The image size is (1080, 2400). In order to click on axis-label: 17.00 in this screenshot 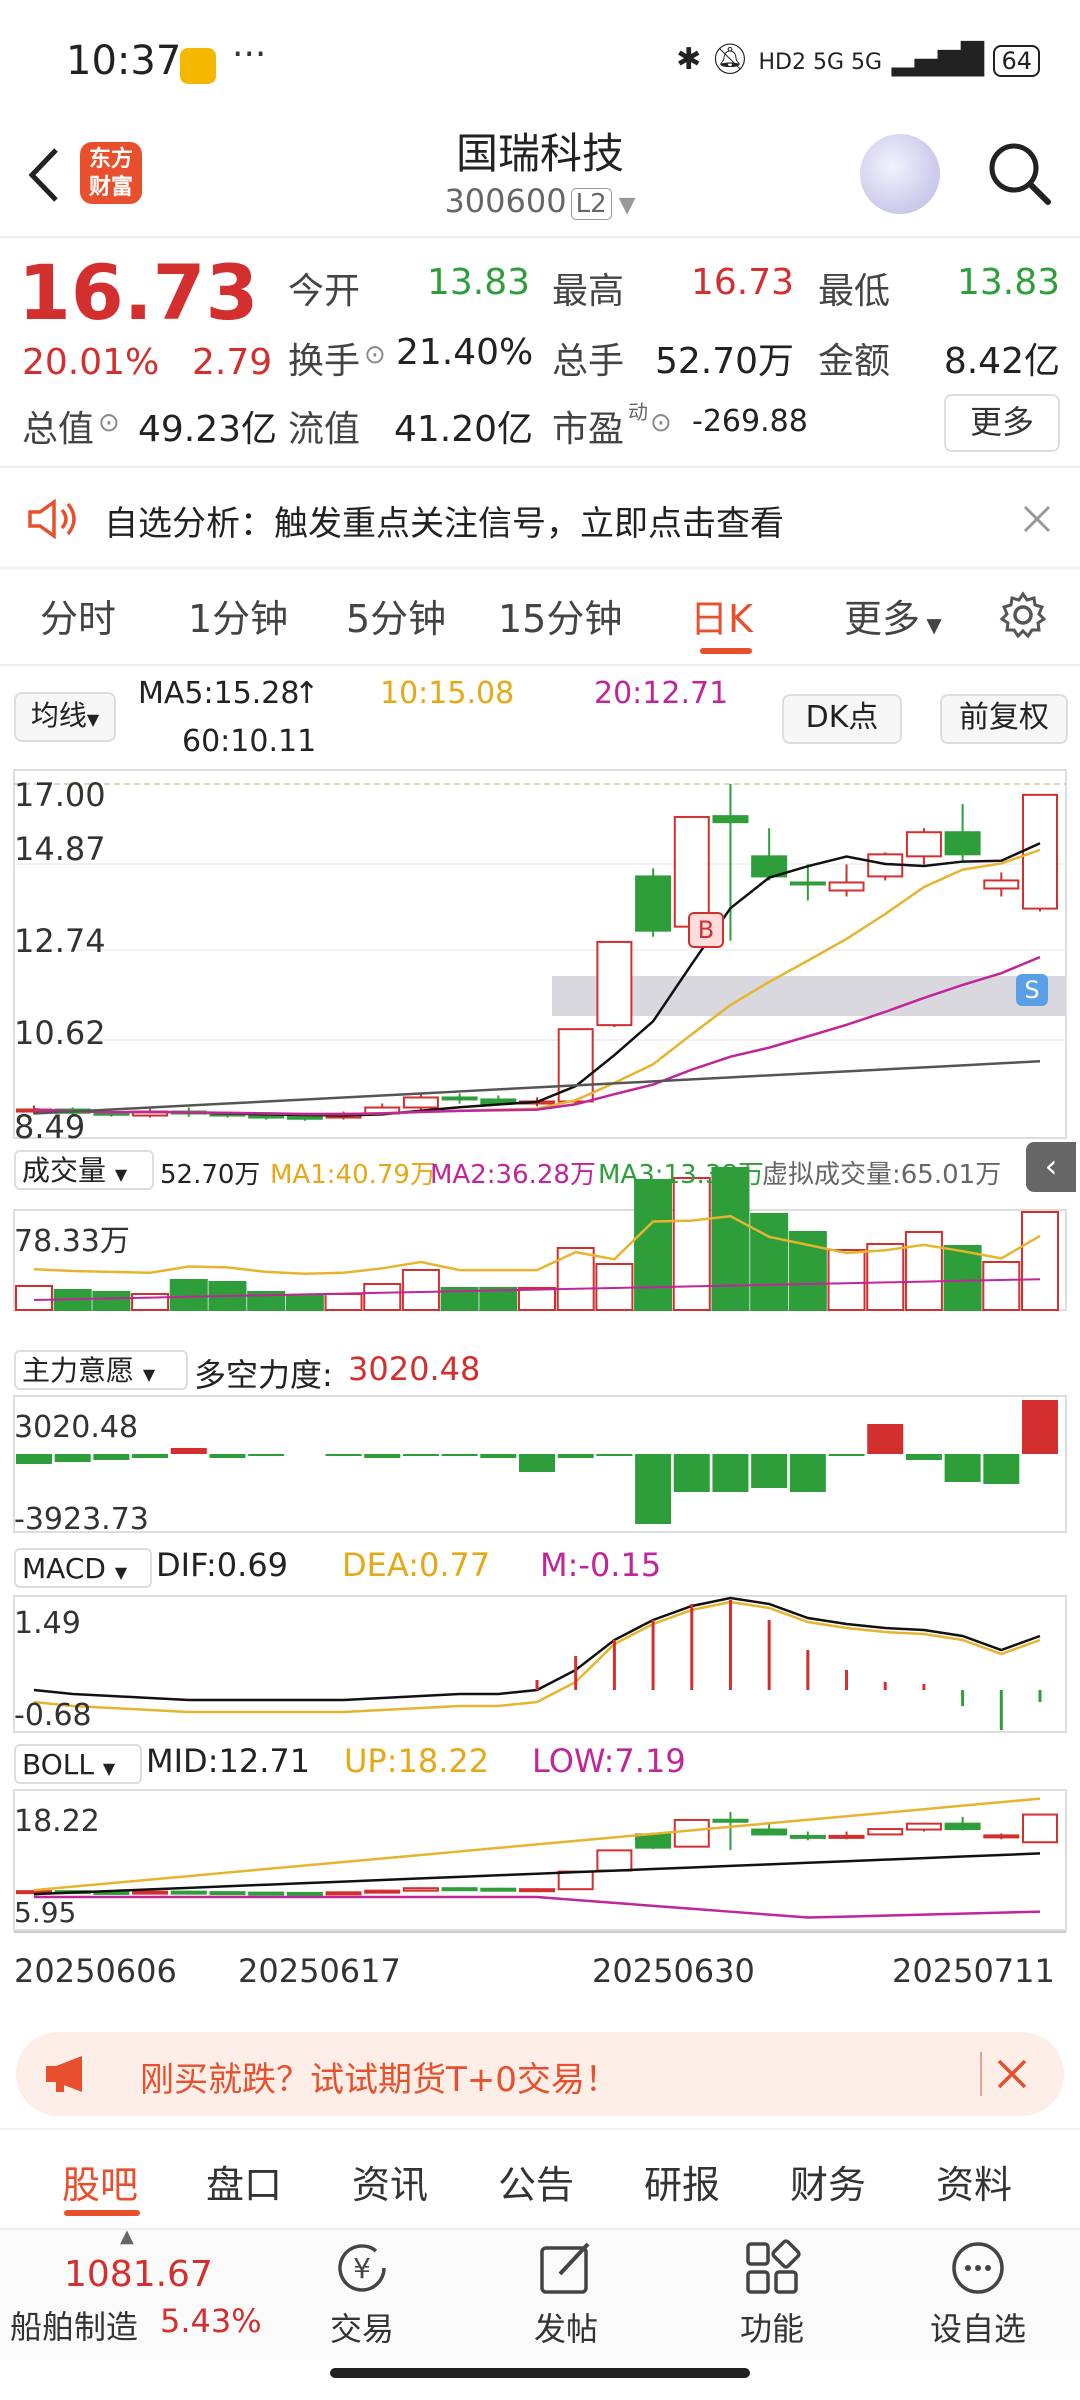, I will do `click(60, 795)`.